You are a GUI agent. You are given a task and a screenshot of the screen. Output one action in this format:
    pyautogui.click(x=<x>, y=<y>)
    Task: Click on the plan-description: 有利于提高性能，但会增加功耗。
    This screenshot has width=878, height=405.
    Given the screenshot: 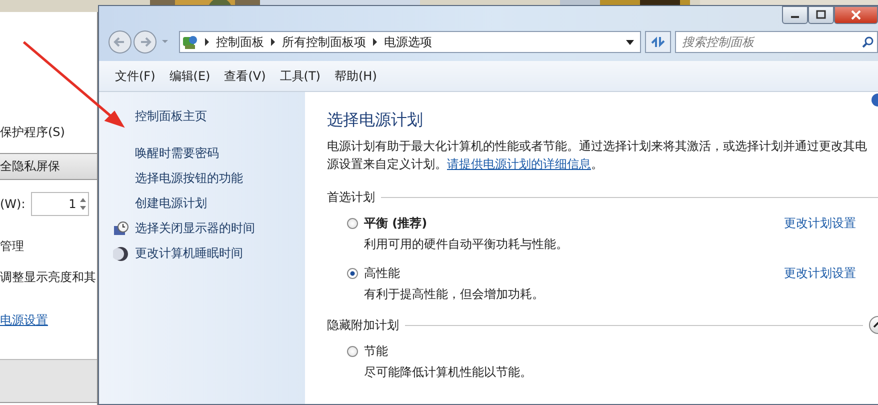 What is the action you would take?
    pyautogui.click(x=454, y=294)
    